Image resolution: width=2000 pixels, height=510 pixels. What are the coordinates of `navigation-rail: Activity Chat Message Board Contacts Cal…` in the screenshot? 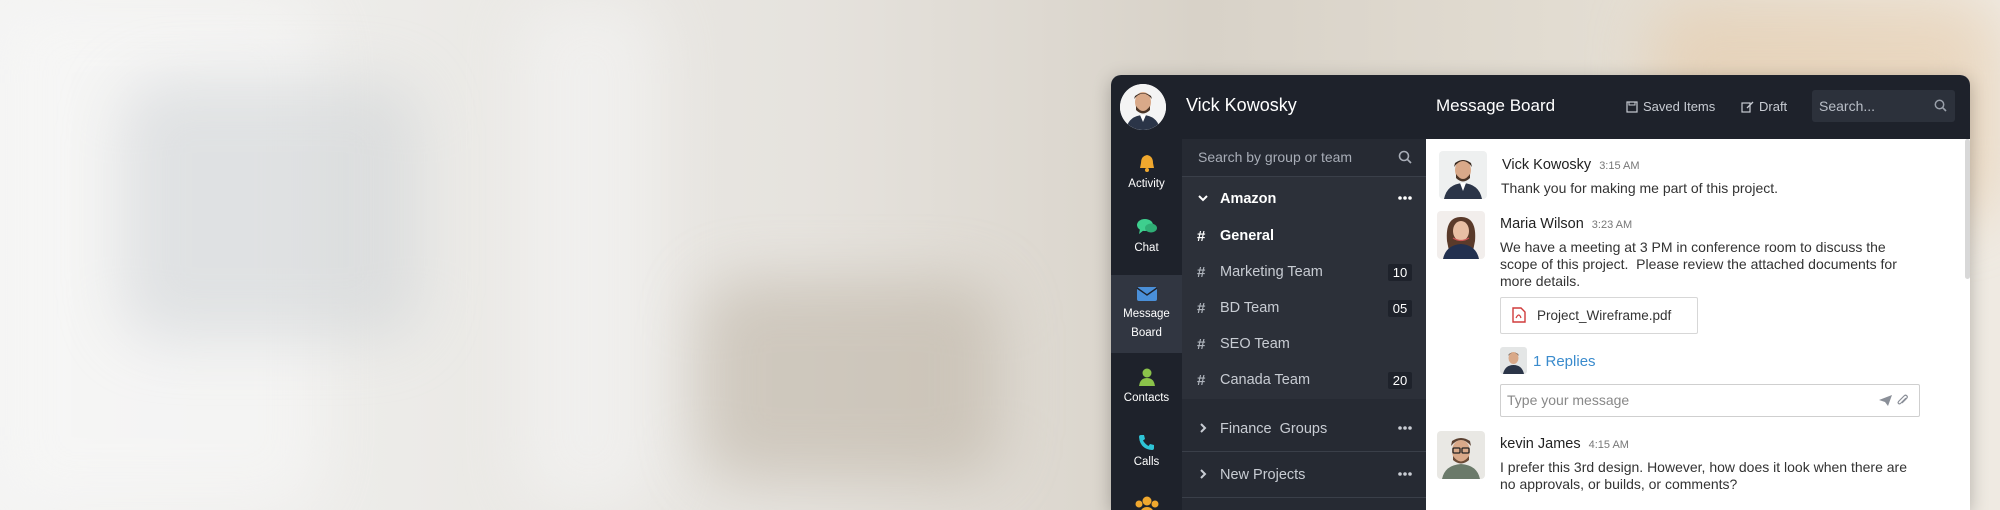 It's located at (1146, 324).